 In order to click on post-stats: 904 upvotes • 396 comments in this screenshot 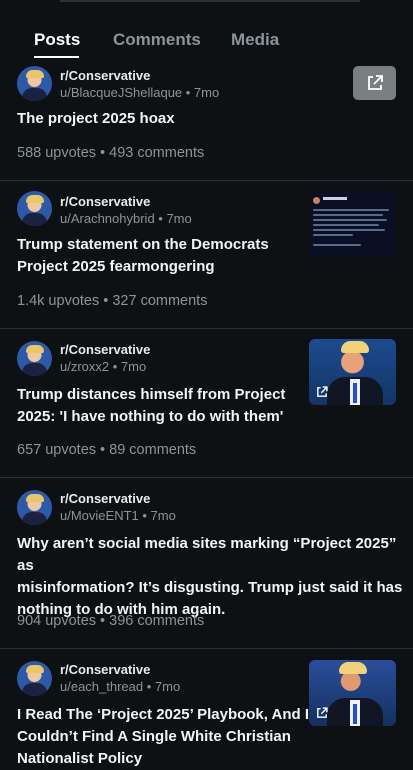, I will do `click(111, 621)`.